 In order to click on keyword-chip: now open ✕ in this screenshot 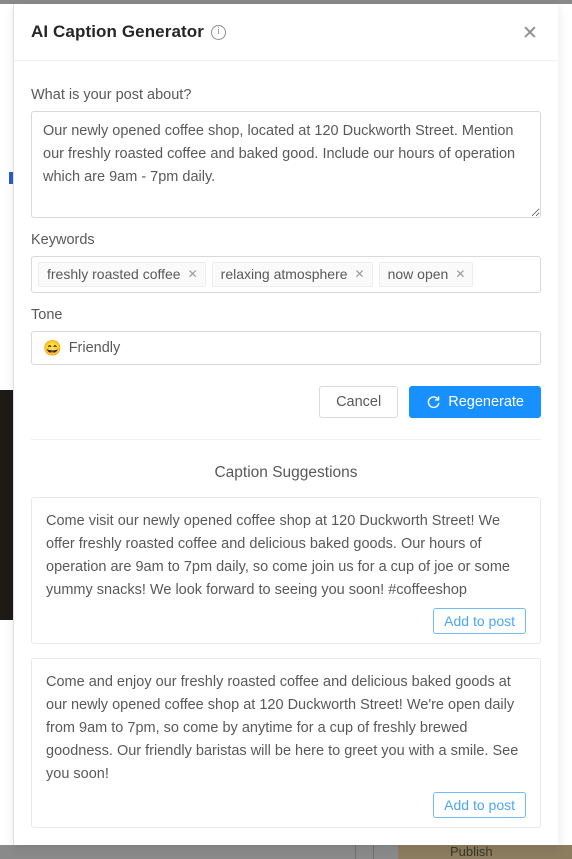, I will do `click(426, 274)`.